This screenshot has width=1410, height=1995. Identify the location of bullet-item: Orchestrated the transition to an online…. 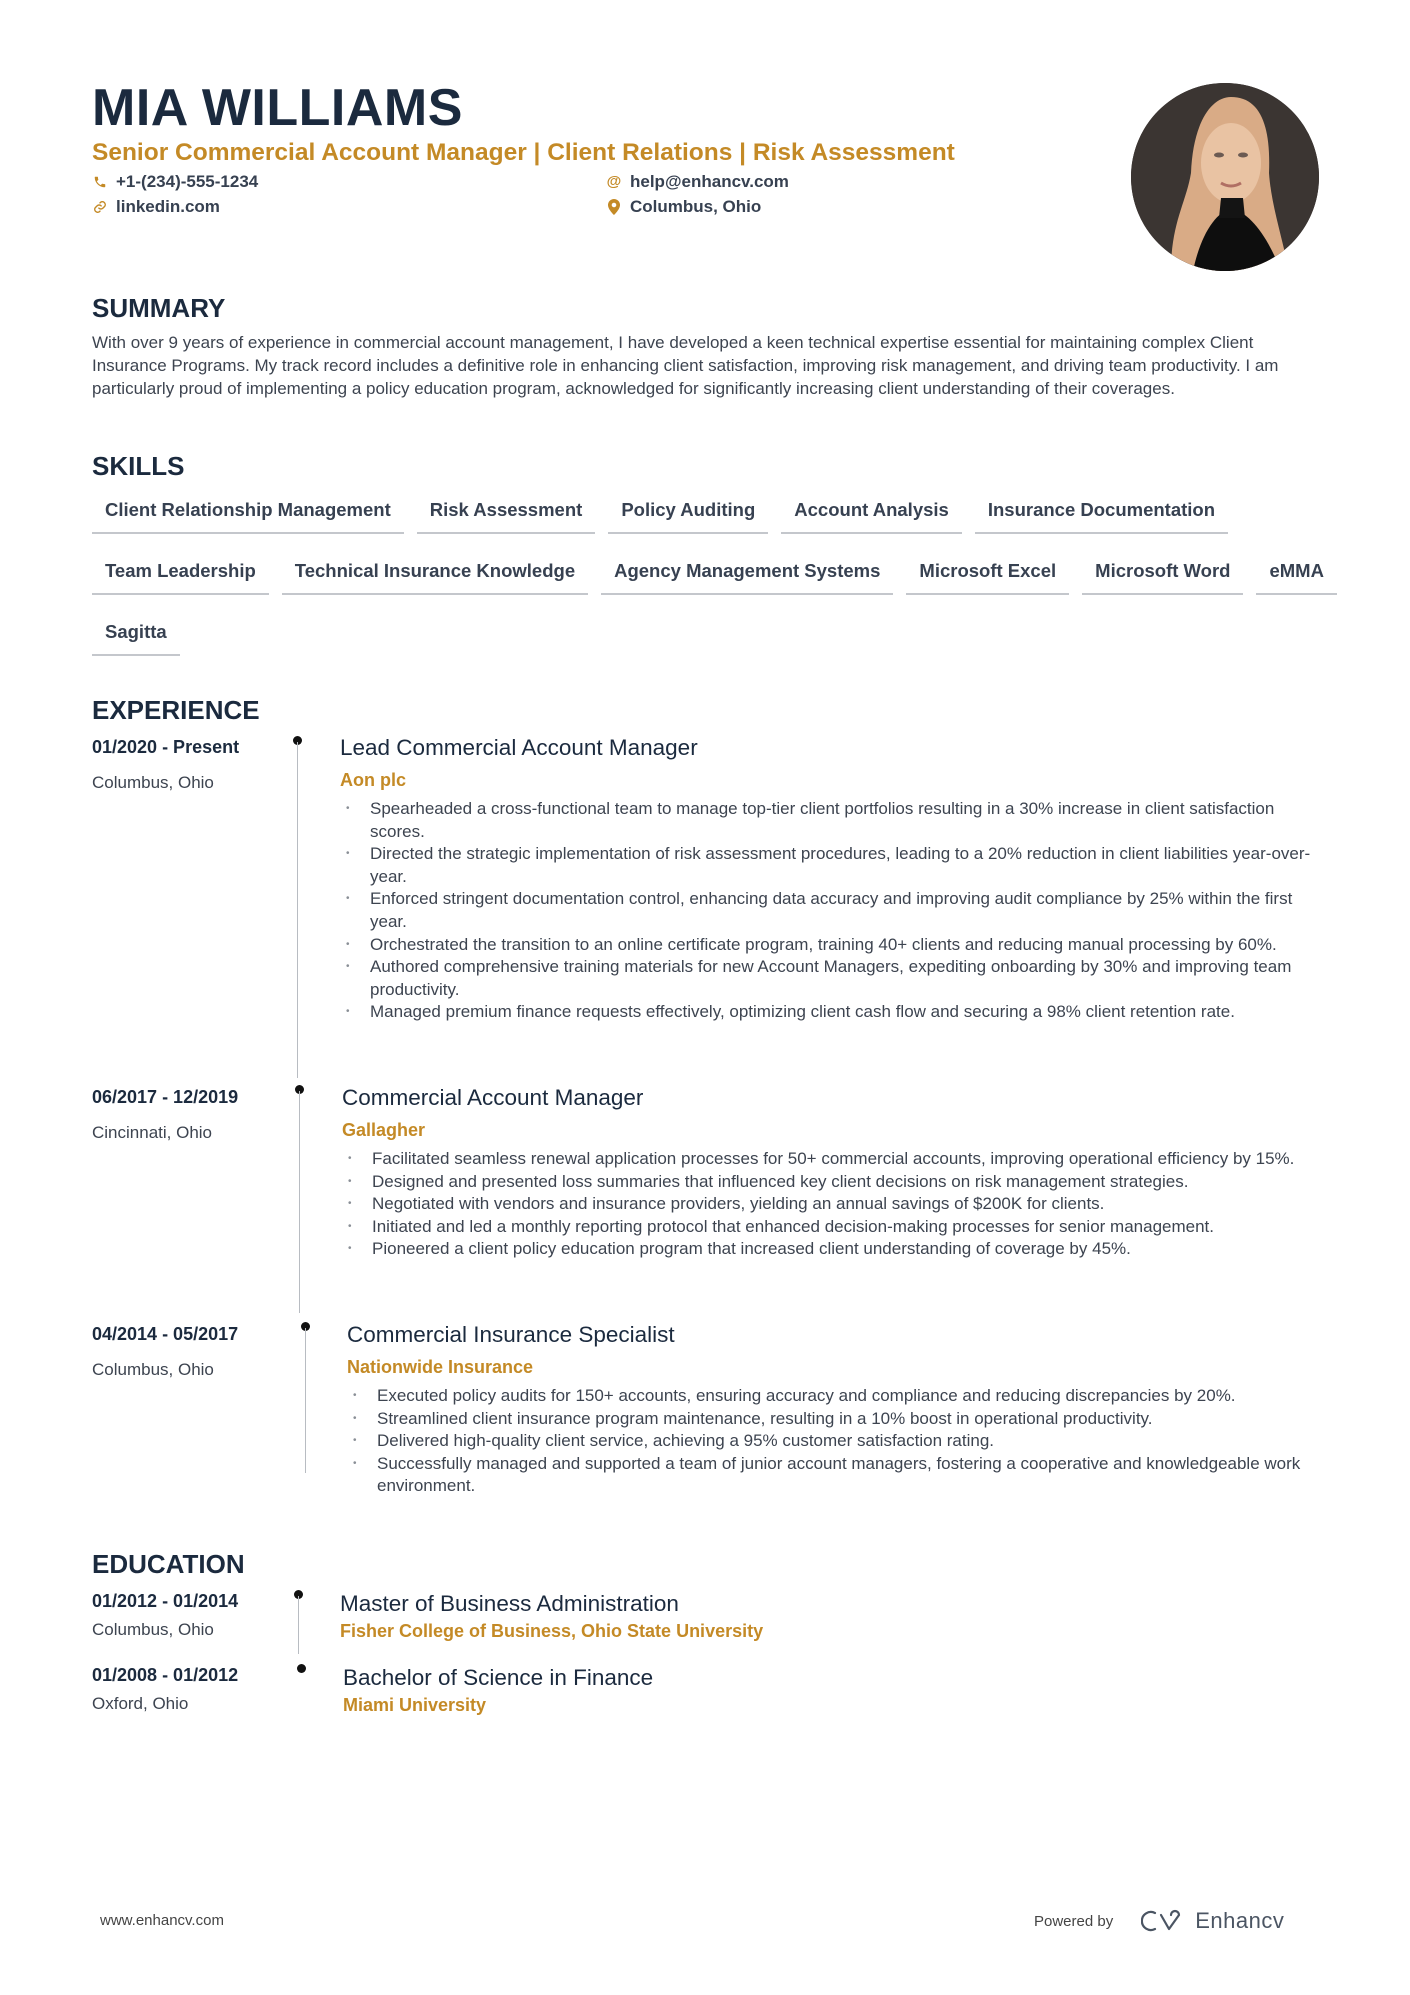
(832, 945).